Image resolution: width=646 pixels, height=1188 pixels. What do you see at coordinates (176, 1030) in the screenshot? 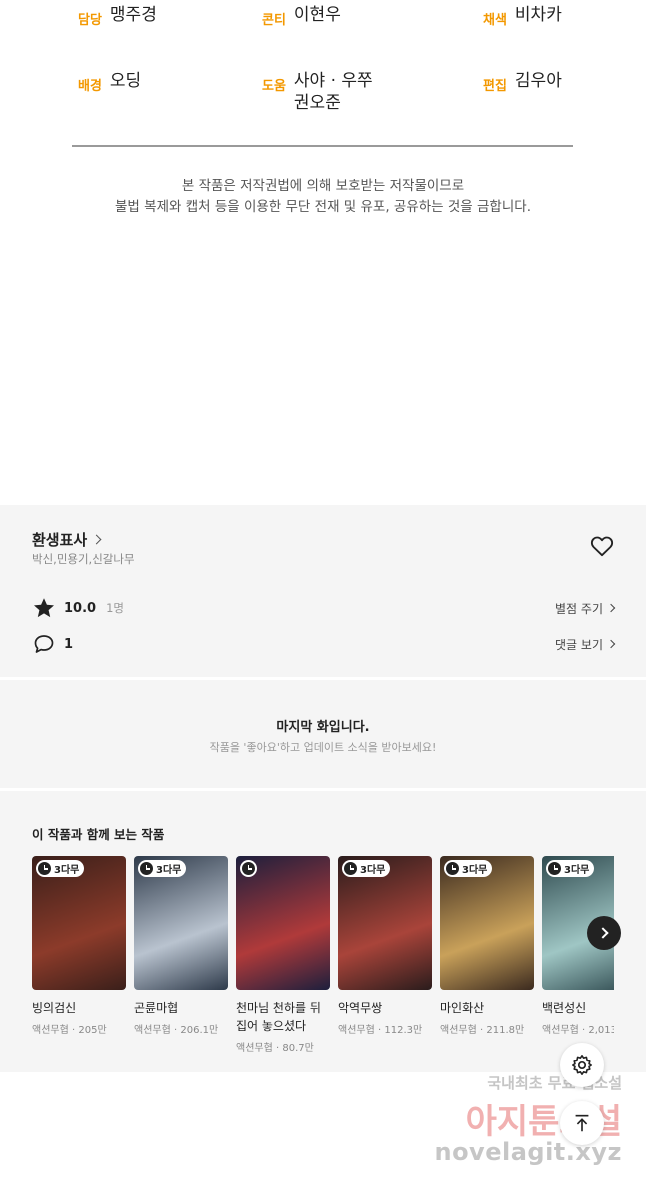
I see `card-meta: 액션무협 · 206.1만` at bounding box center [176, 1030].